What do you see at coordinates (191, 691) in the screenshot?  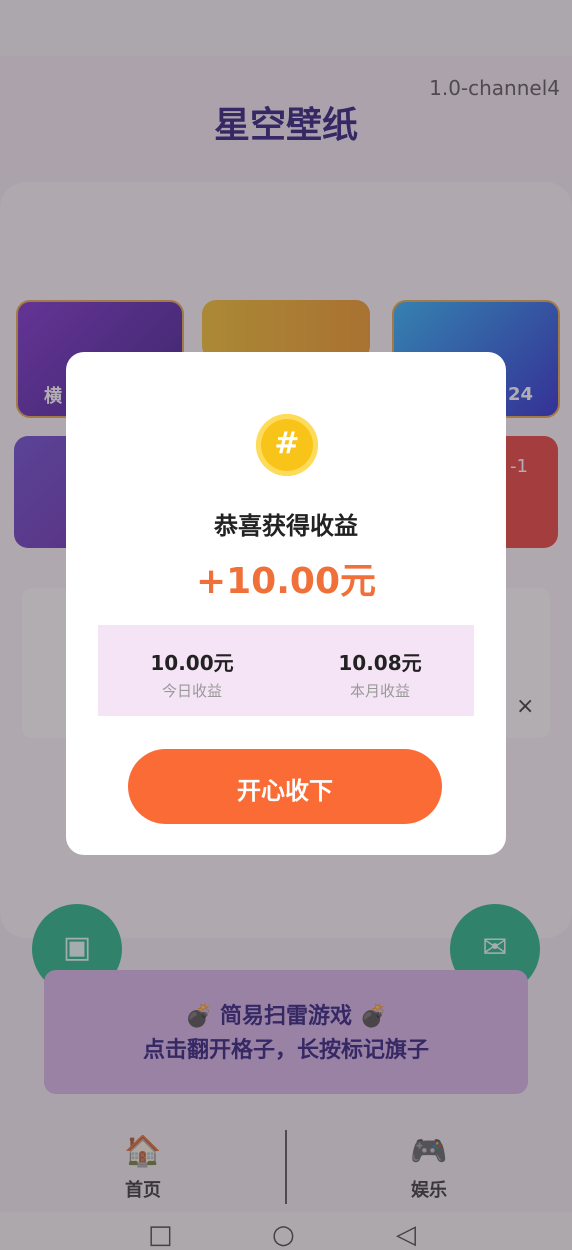 I see `stat-today-caption: 今日收益` at bounding box center [191, 691].